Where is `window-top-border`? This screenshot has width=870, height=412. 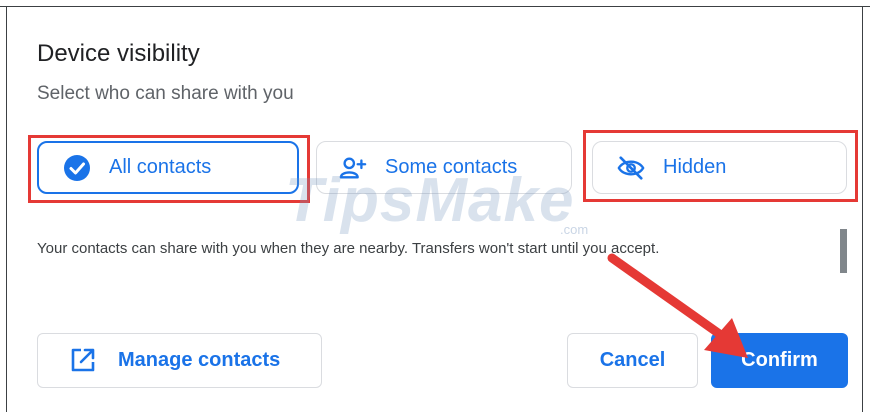
window-top-border is located at coordinates (435, 6).